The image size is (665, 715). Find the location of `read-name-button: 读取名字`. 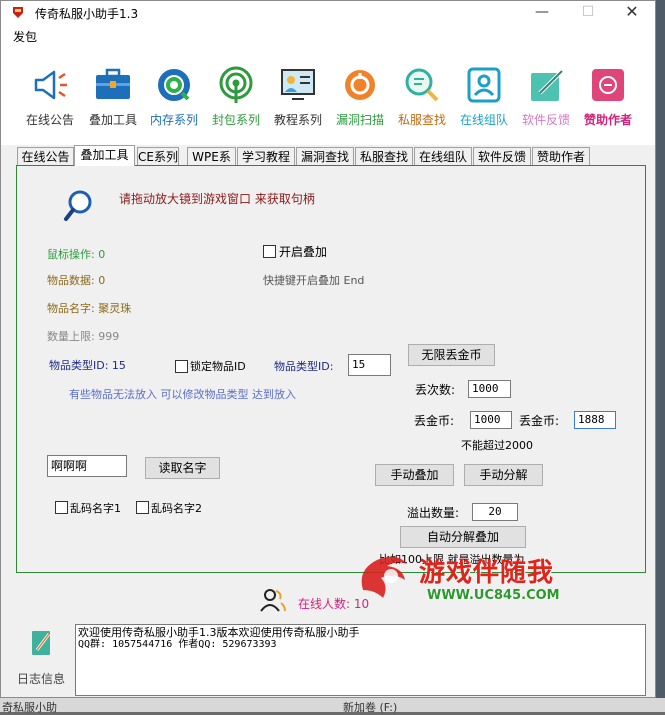

read-name-button: 读取名字 is located at coordinates (182, 468).